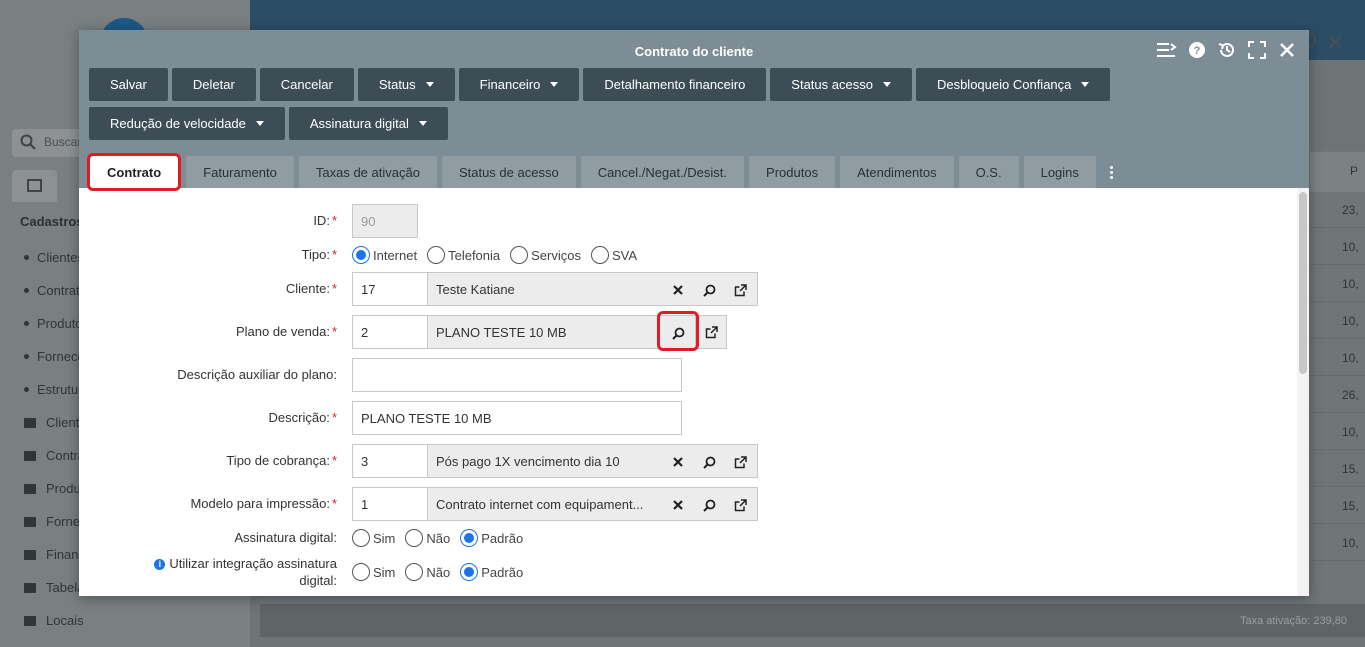 The width and height of the screenshot is (1365, 647). What do you see at coordinates (390, 289) in the screenshot?
I see `cliente-id-input: 17` at bounding box center [390, 289].